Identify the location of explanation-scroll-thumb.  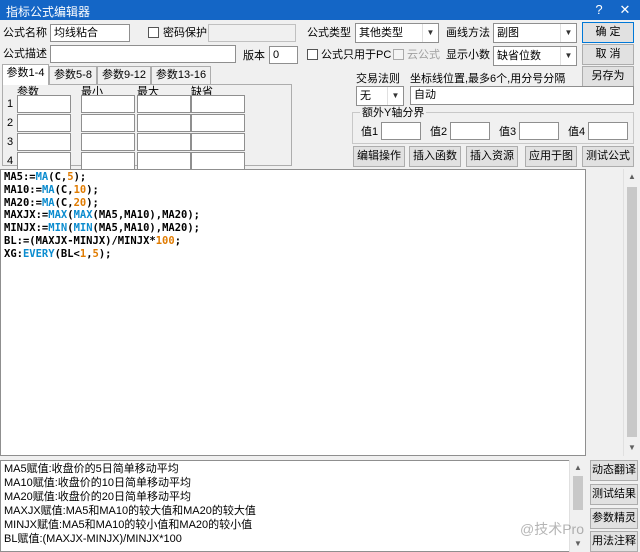
(578, 493).